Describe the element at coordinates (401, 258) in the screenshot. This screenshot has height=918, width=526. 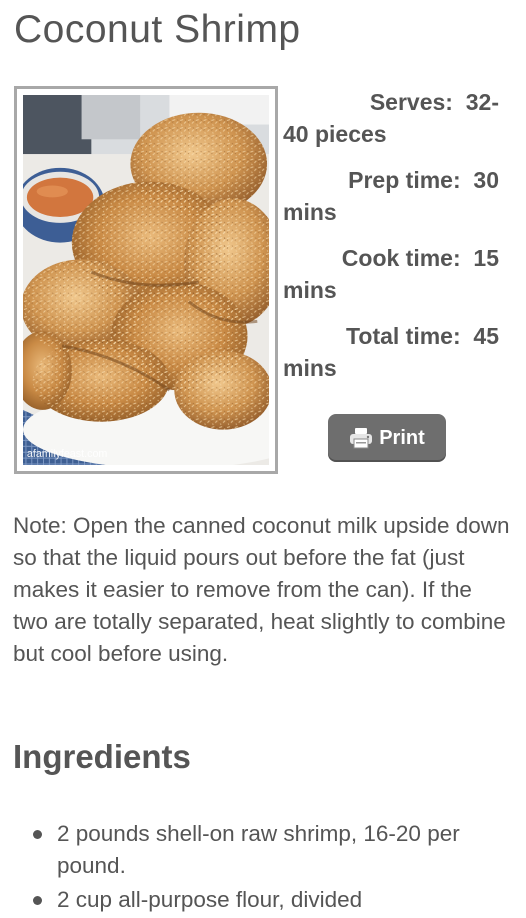
I see `meta-label: Cook time:` at that location.